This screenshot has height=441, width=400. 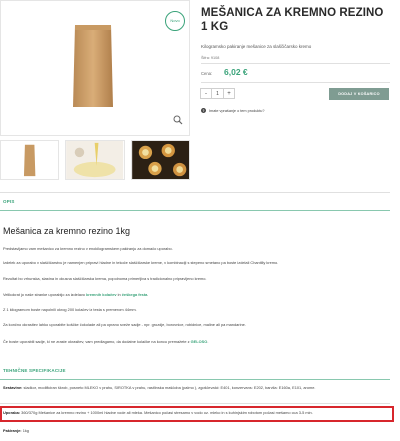 I want to click on thumbnail-cream-pour, so click(x=95, y=160).